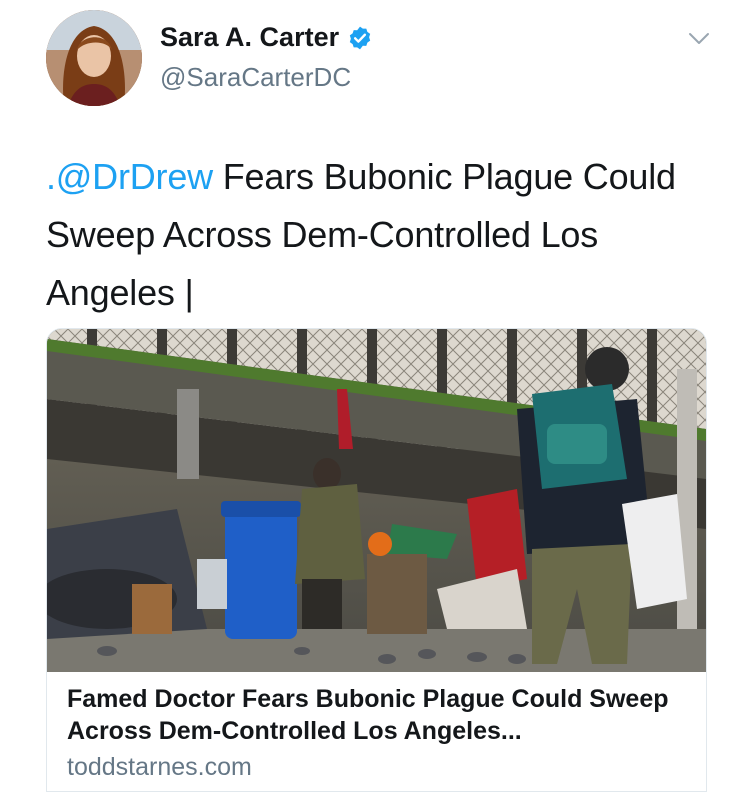 This screenshot has width=735, height=792. What do you see at coordinates (249, 37) in the screenshot?
I see `display-name: Sara A. Carter` at bounding box center [249, 37].